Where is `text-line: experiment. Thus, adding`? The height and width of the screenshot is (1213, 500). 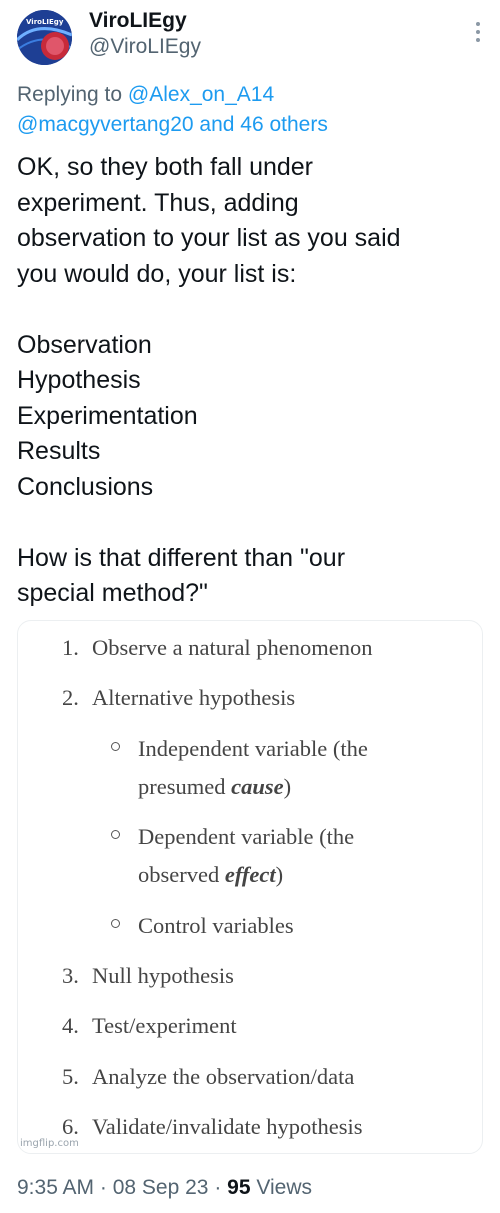
text-line: experiment. Thus, adding is located at coordinates (158, 202).